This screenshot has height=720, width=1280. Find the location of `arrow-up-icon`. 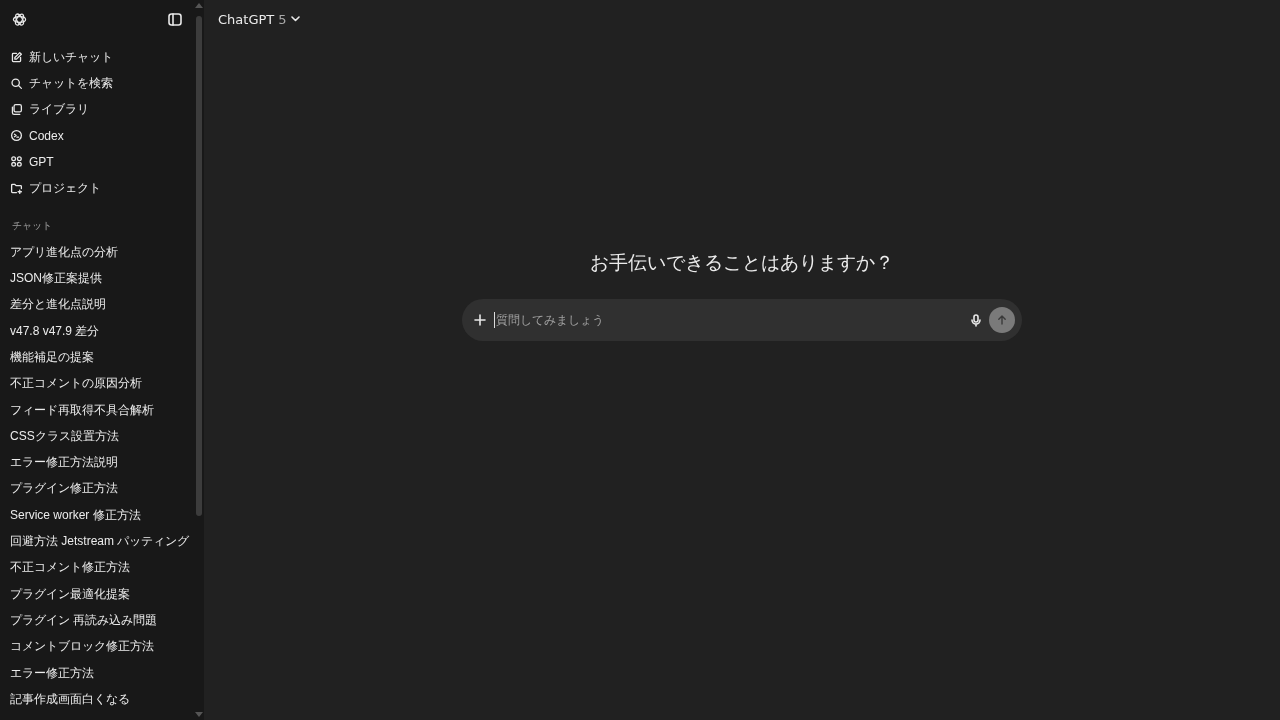

arrow-up-icon is located at coordinates (1002, 320).